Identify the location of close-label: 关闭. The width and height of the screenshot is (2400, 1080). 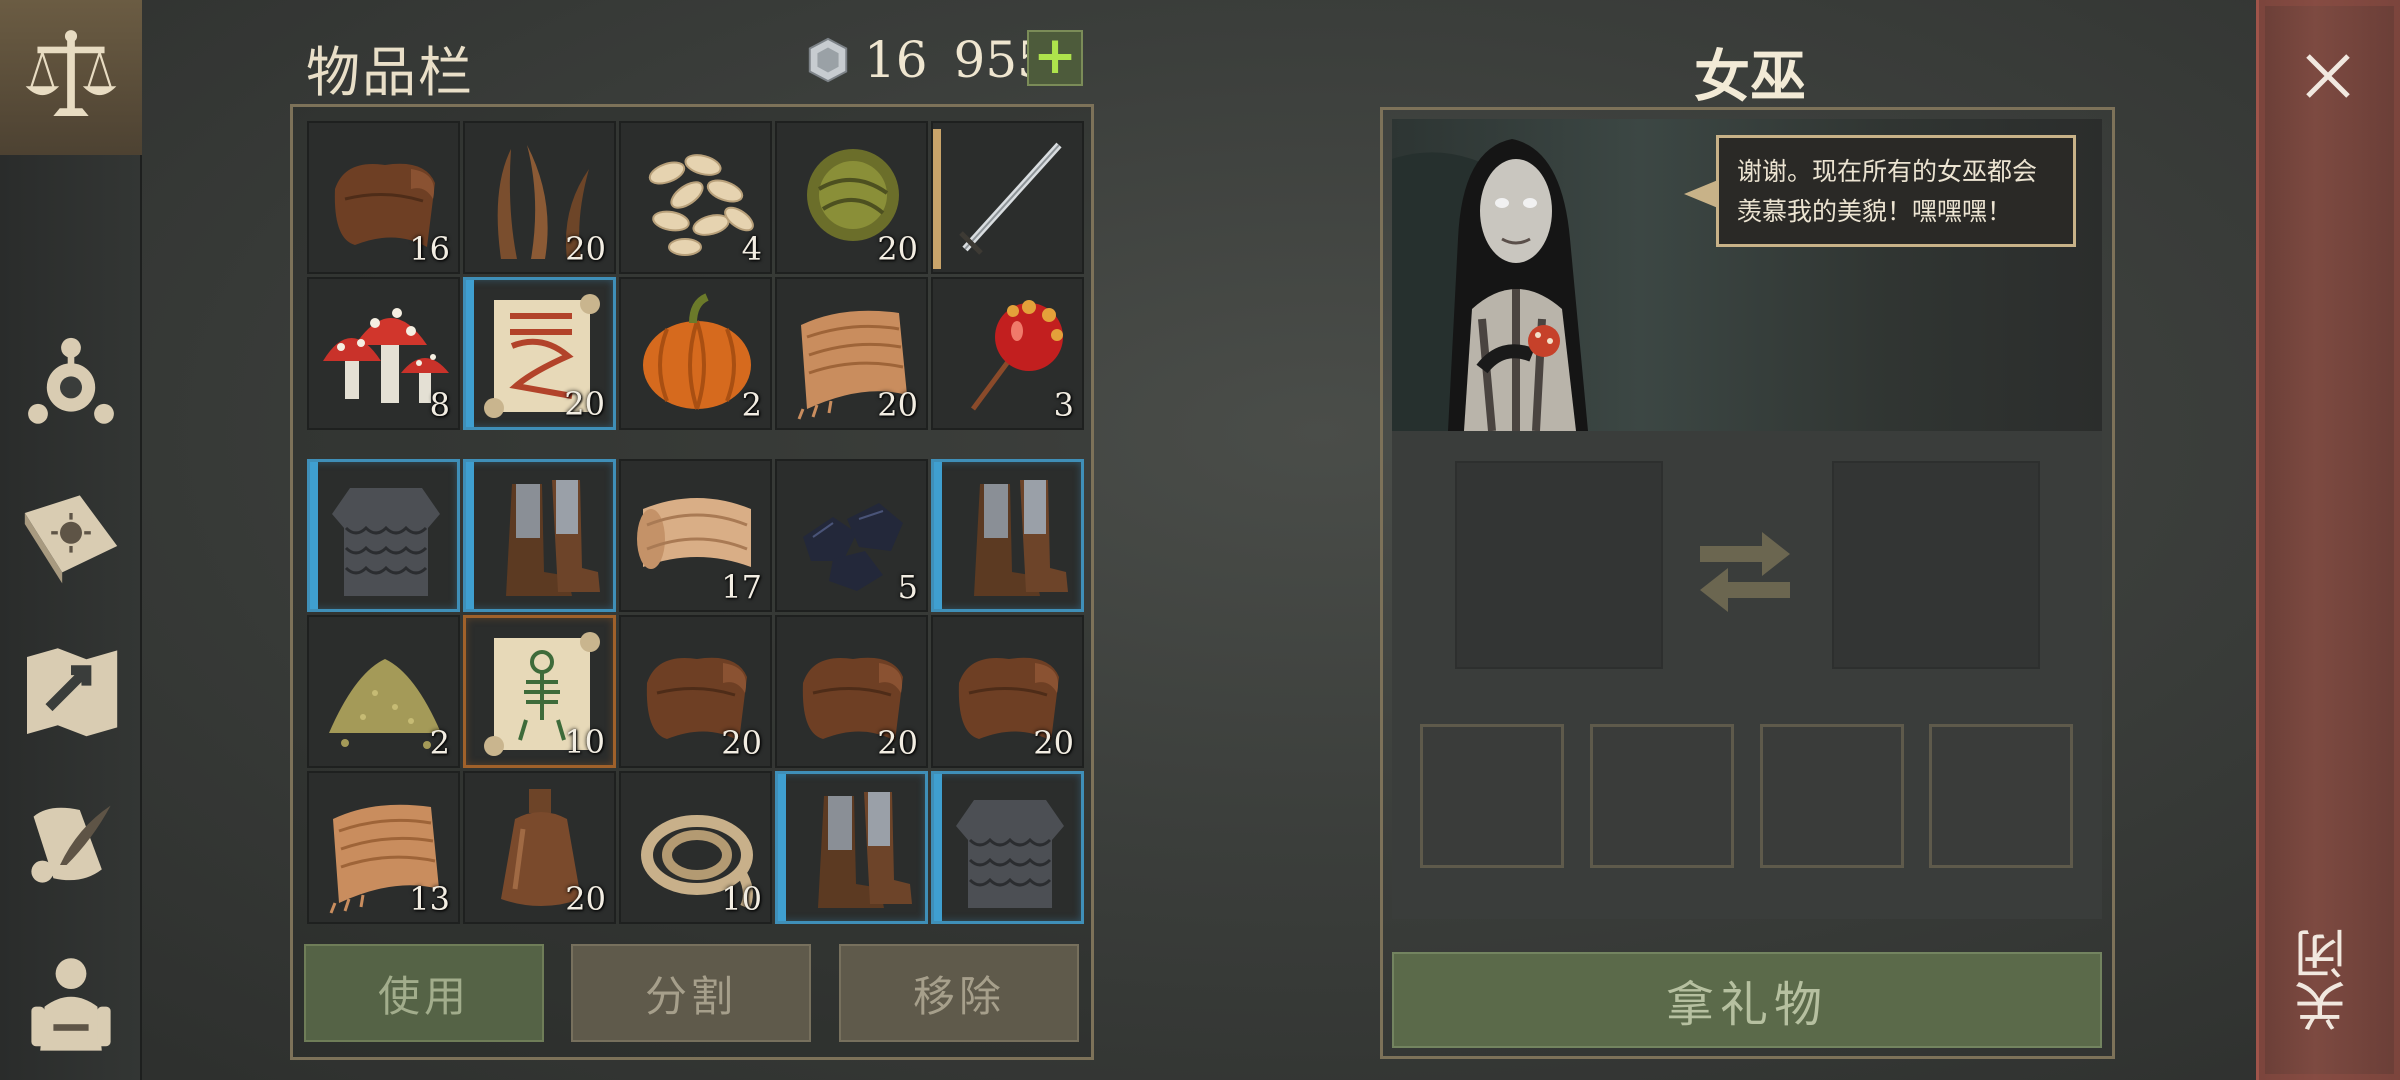
(2325, 980).